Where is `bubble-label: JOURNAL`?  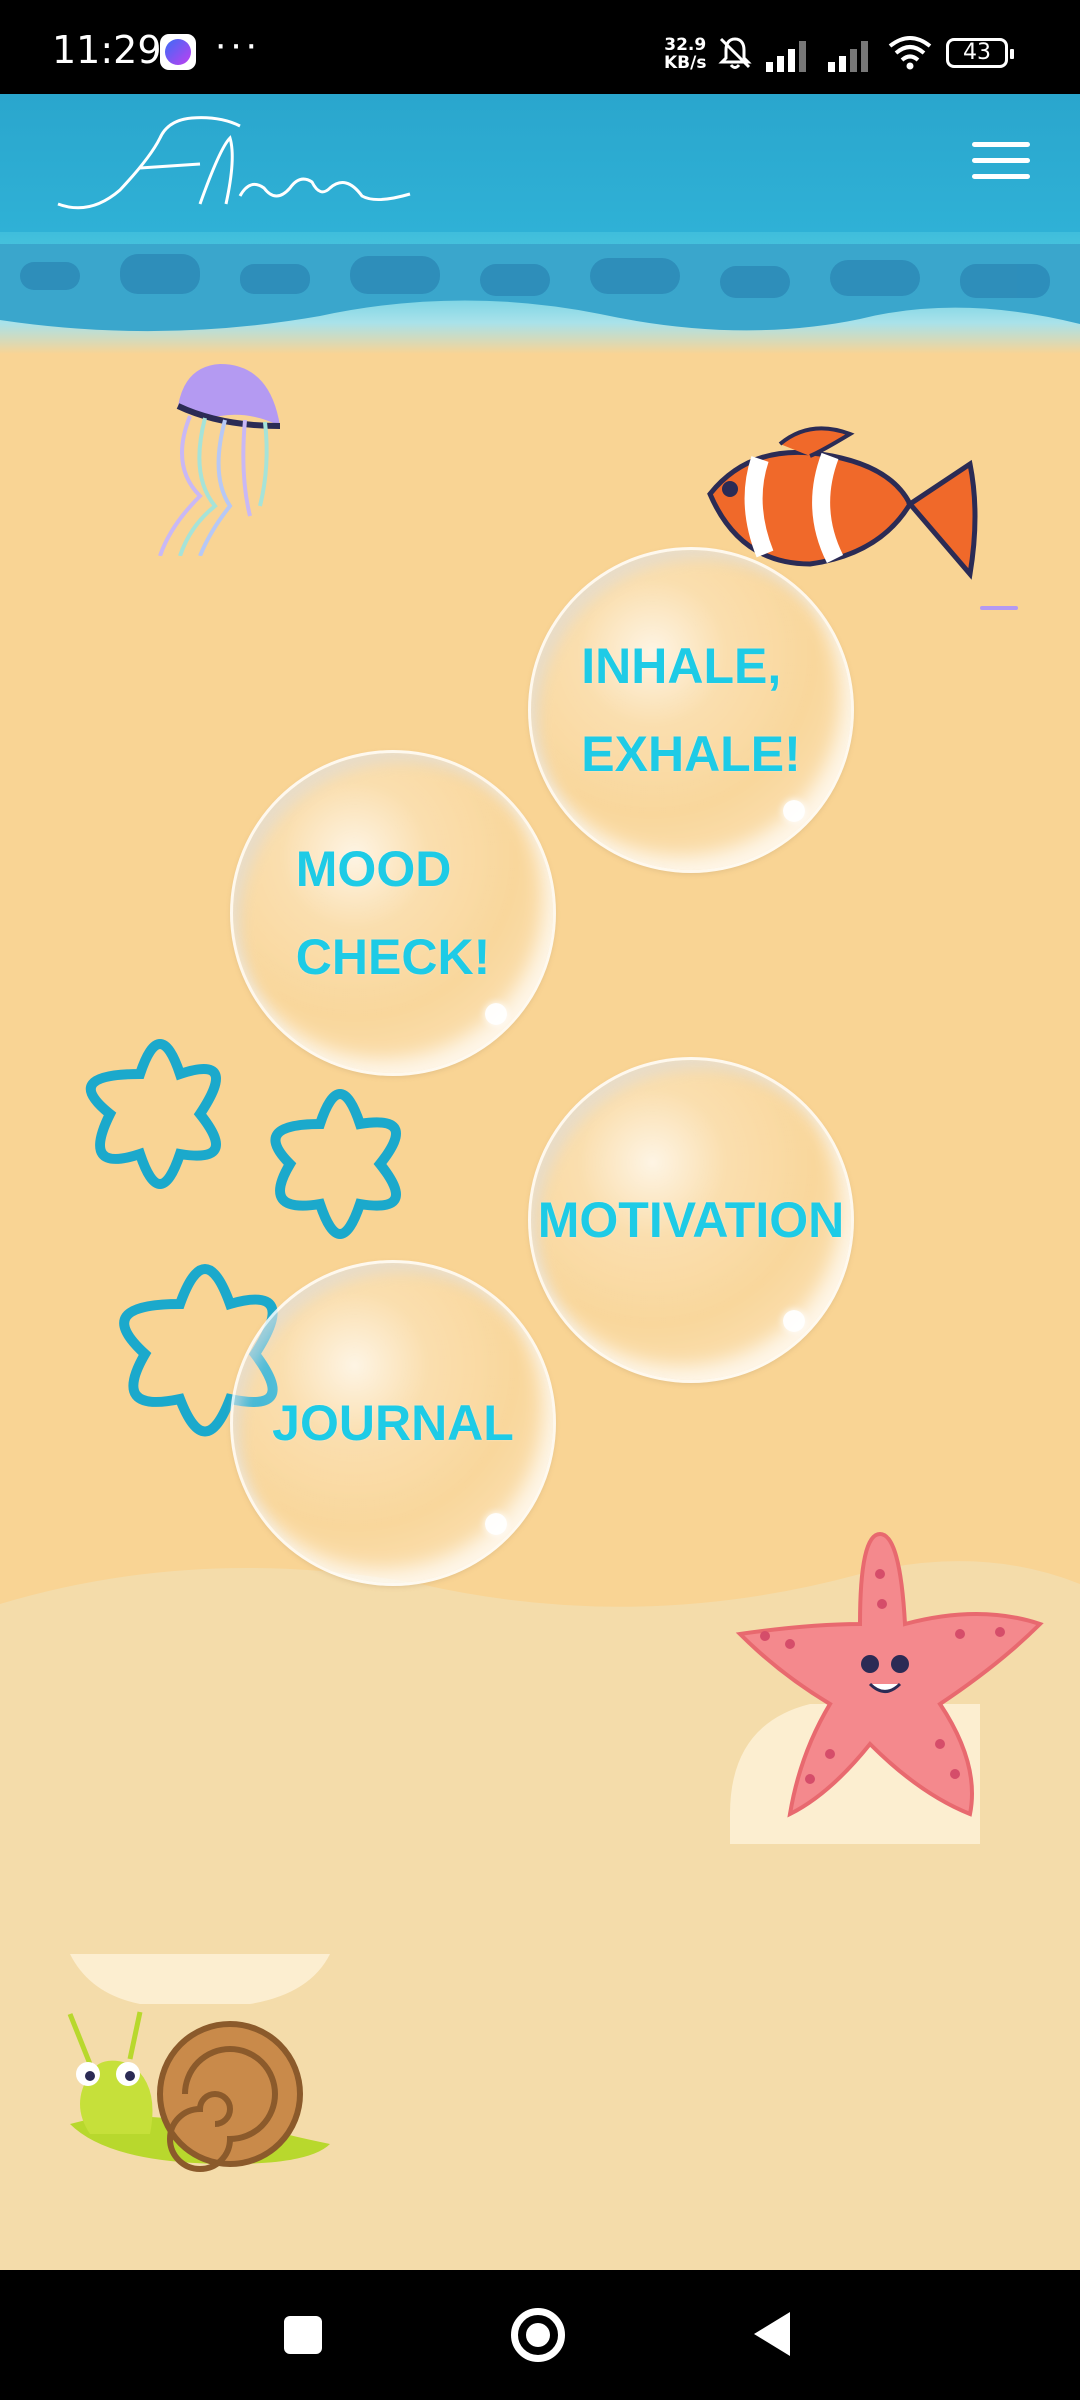
bubble-label: JOURNAL is located at coordinates (393, 1423).